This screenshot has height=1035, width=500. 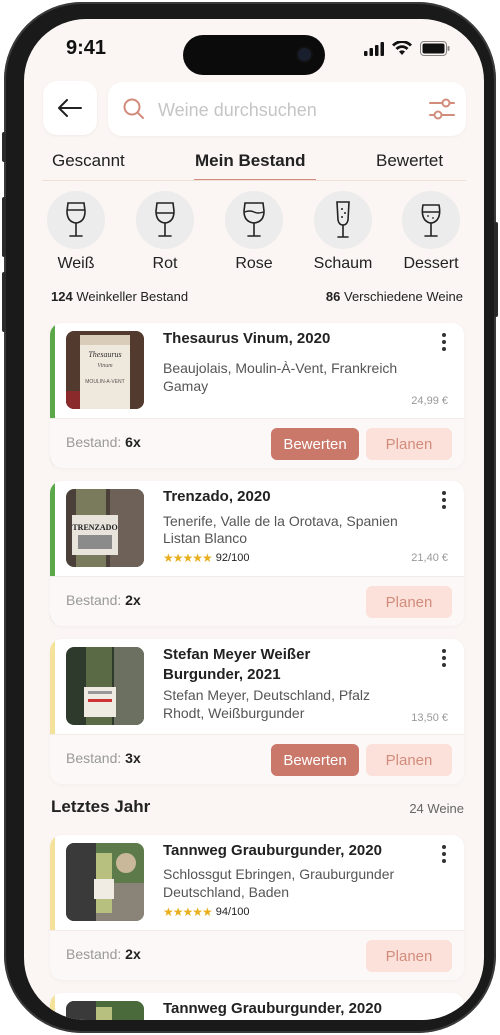 I want to click on category-dessert: Dessert, so click(x=431, y=232).